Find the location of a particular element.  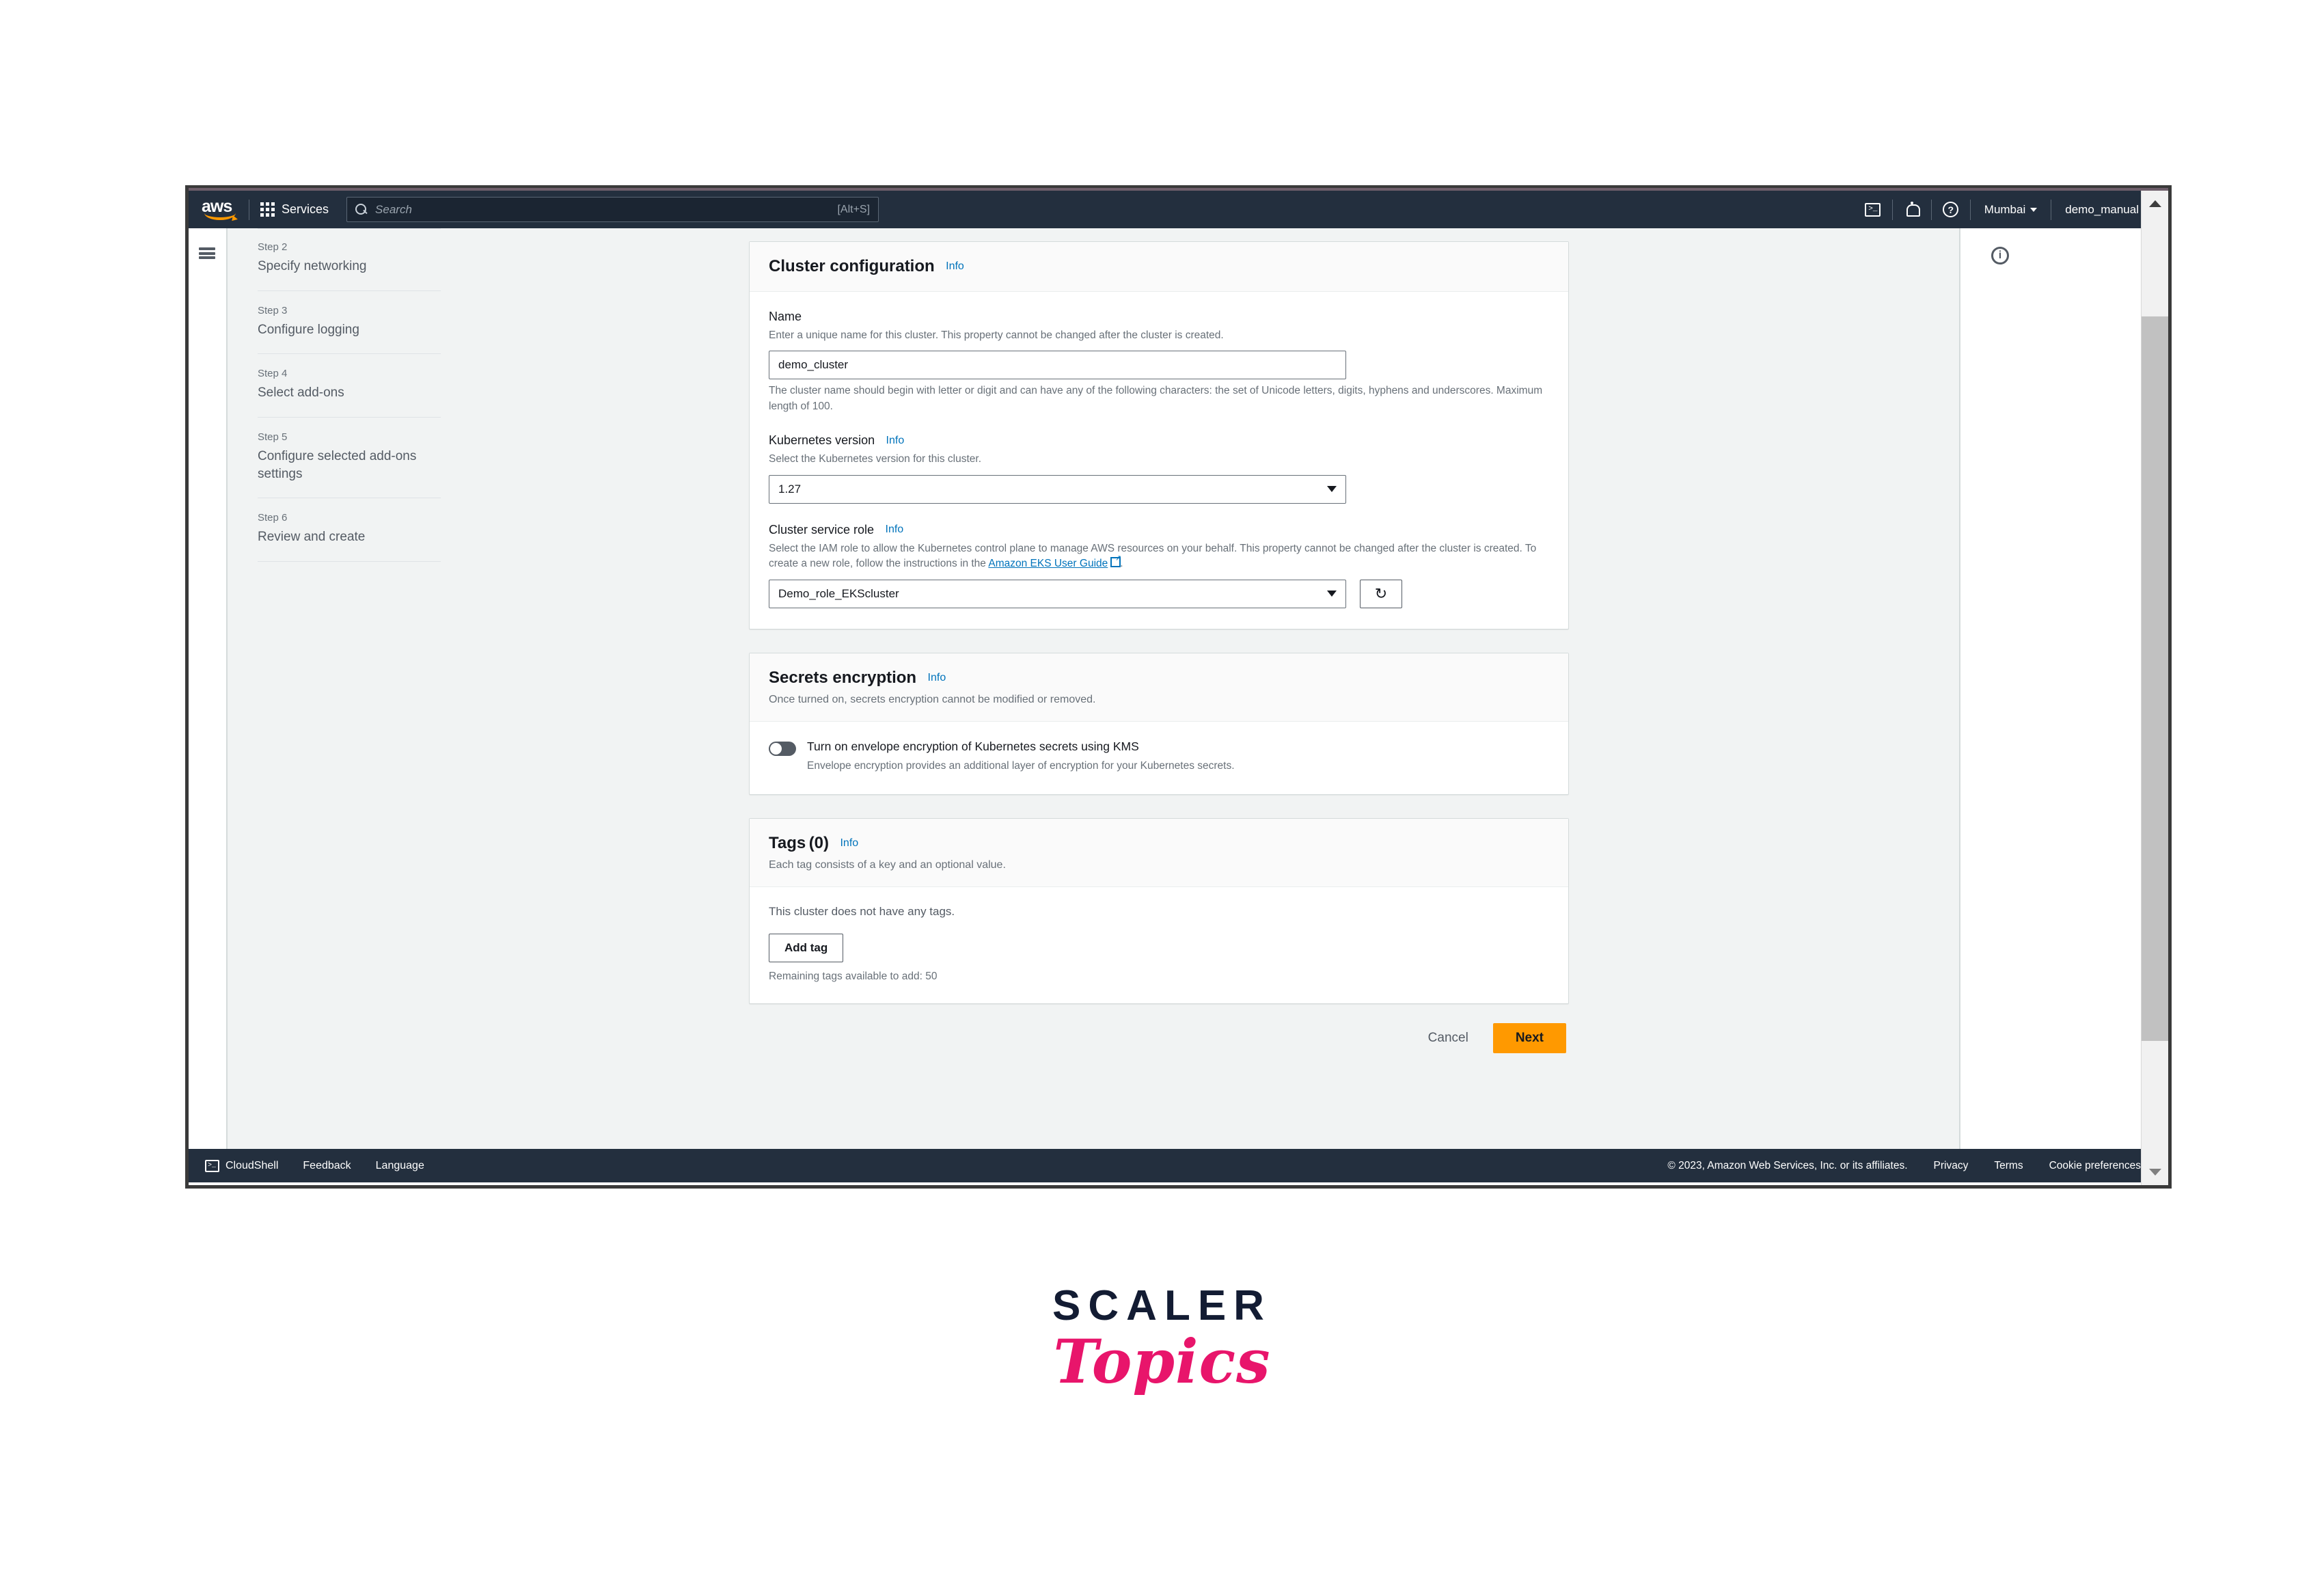

help-panel: i is located at coordinates (2050, 688).